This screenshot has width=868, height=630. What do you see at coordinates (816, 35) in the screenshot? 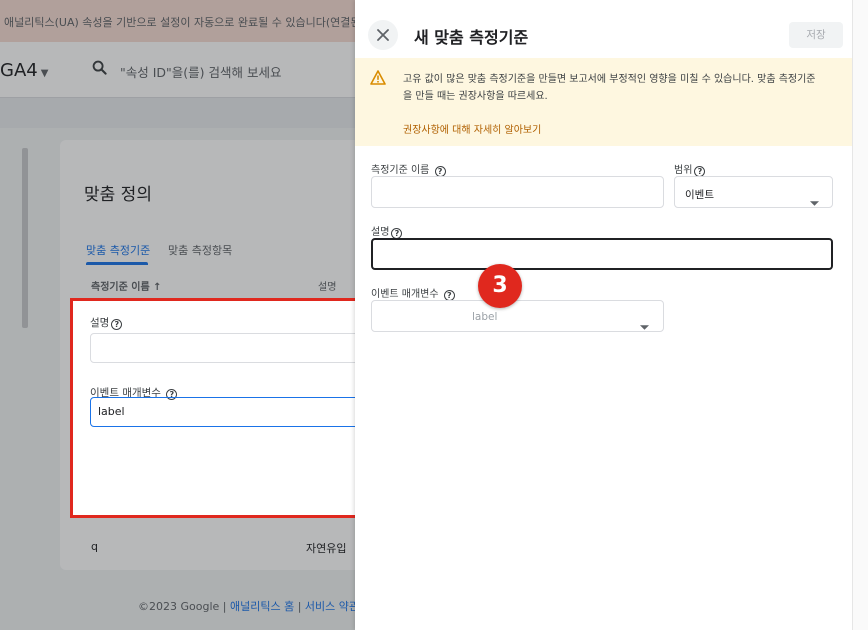
I see `save-button: 저장` at bounding box center [816, 35].